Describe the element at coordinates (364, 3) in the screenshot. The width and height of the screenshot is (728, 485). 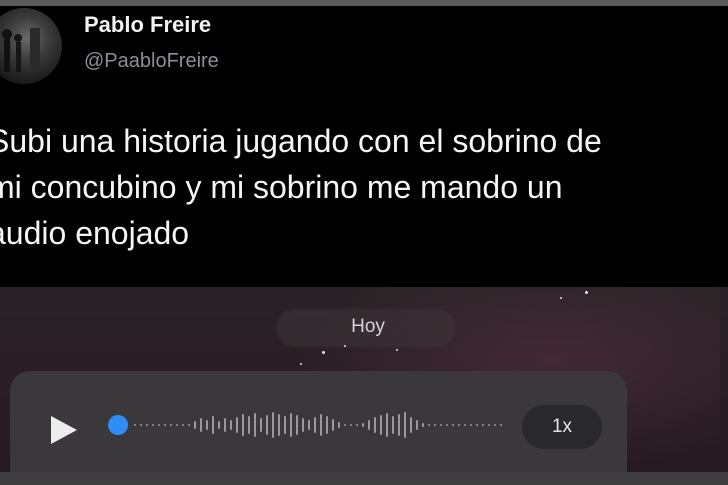
I see `top-border` at that location.